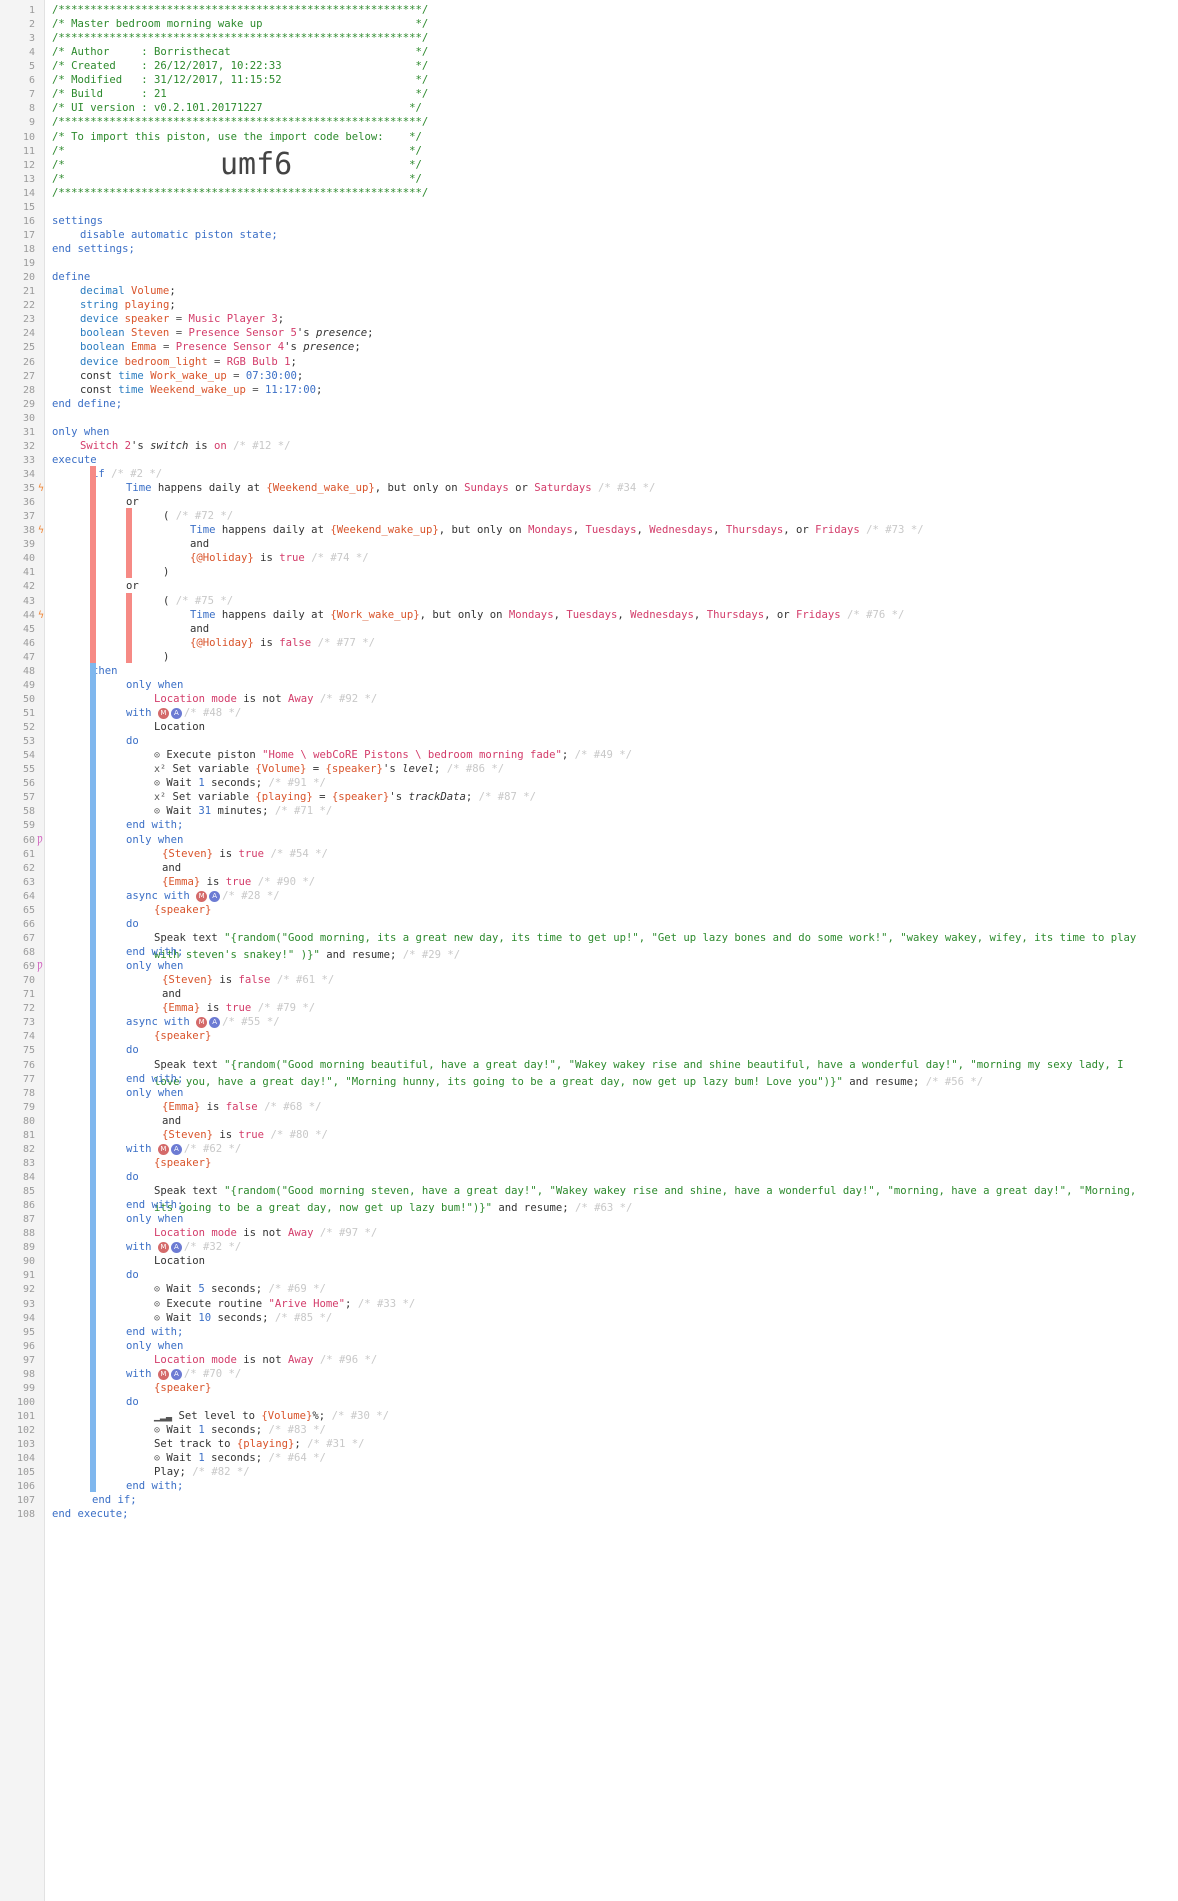  What do you see at coordinates (240, 94) in the screenshot?
I see `build-line: /* Build : 21 */` at bounding box center [240, 94].